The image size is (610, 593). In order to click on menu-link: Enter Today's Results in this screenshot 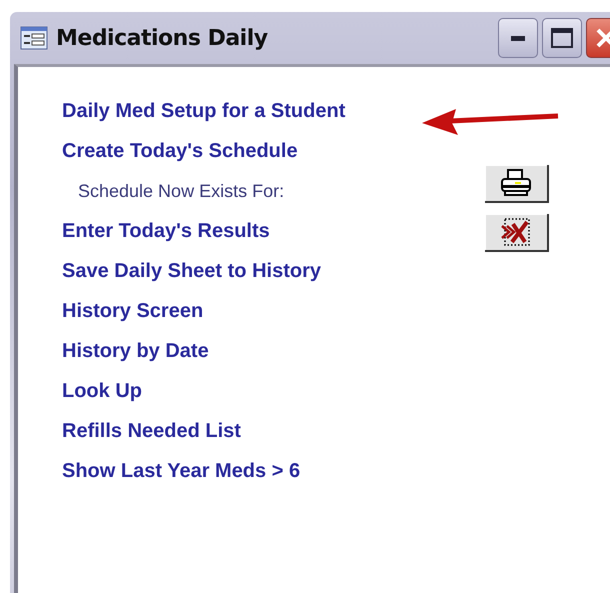, I will do `click(166, 241)`.